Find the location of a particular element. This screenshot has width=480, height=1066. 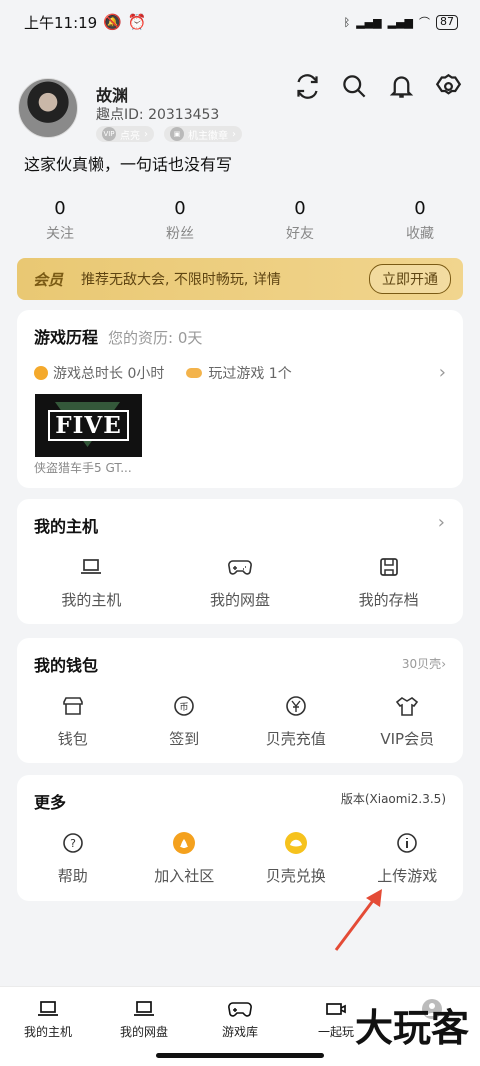

bell-icon is located at coordinates (401, 86).